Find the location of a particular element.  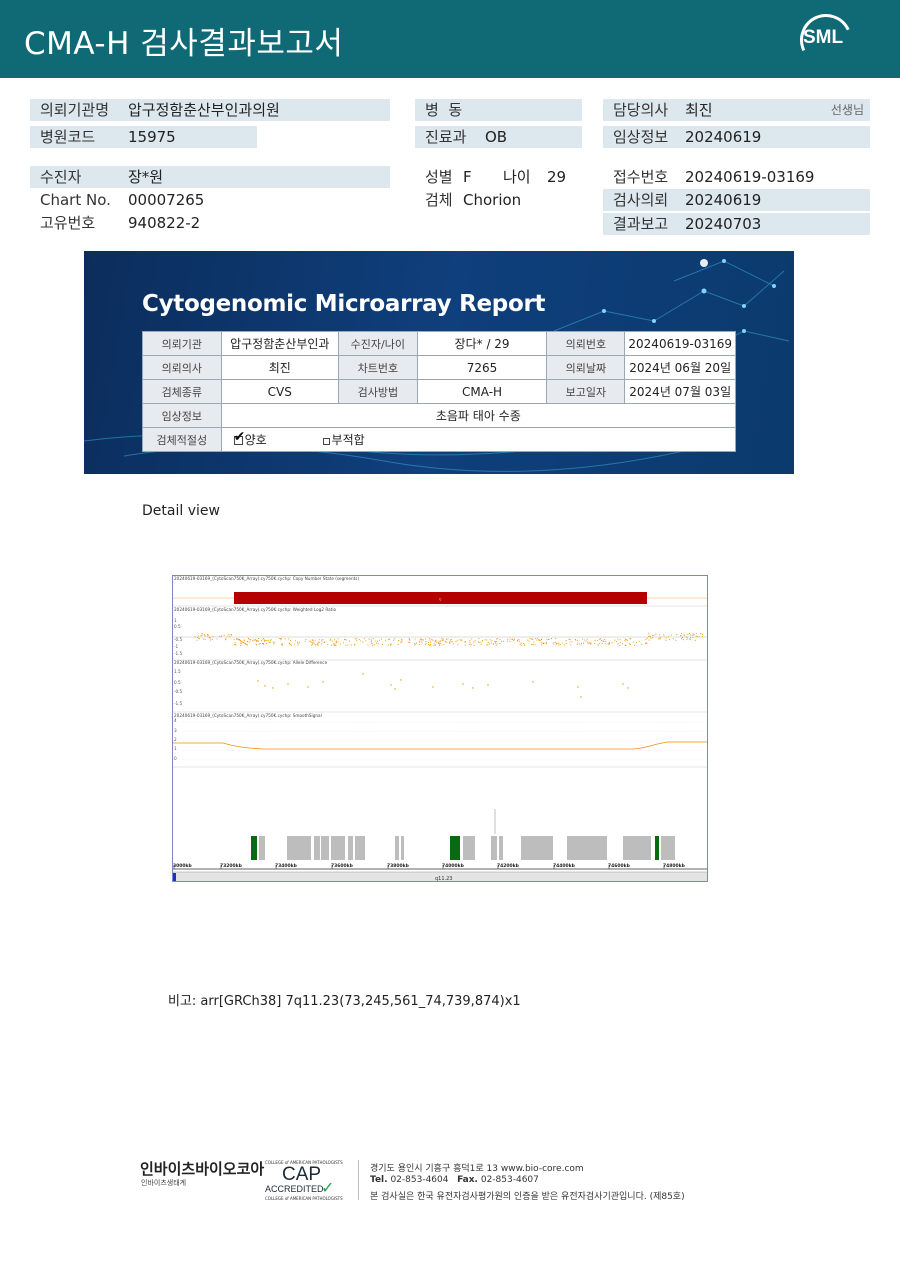

field-value: 940822-2 is located at coordinates (164, 223).